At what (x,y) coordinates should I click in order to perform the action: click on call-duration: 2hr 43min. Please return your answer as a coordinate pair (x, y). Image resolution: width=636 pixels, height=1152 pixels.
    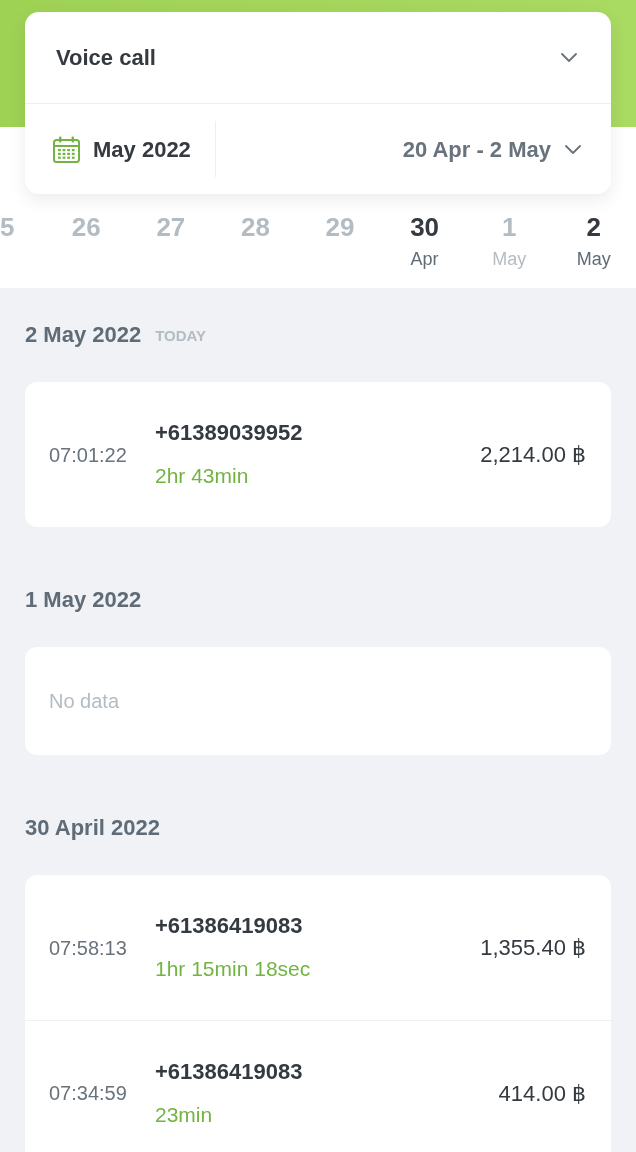
    Looking at the image, I should click on (202, 476).